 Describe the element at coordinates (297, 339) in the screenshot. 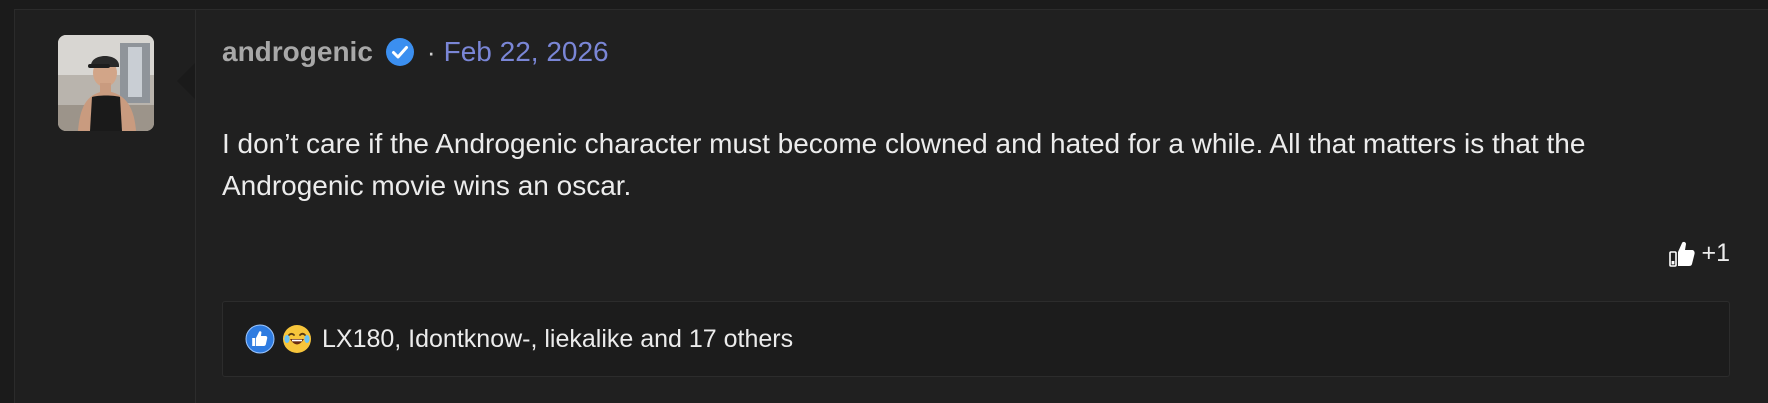

I see `laughing-reaction-icon` at that location.